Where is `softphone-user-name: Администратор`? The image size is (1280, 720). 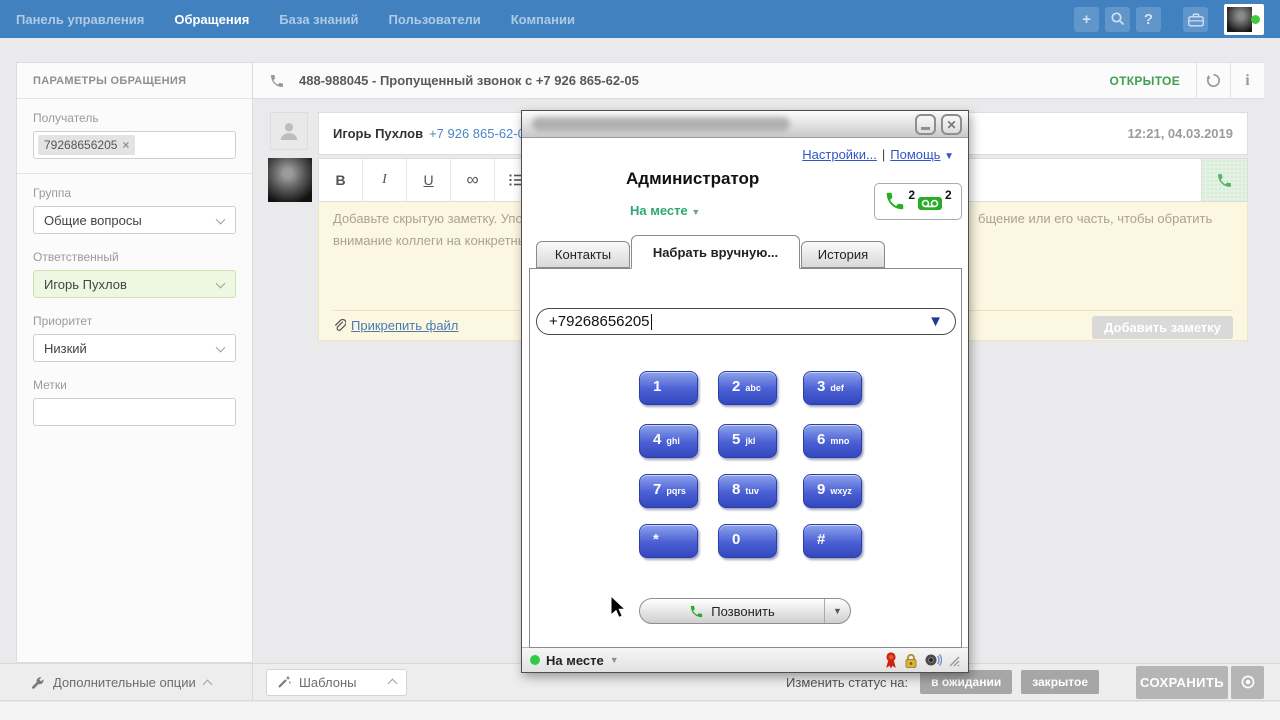
softphone-user-name: Администратор is located at coordinates (693, 178).